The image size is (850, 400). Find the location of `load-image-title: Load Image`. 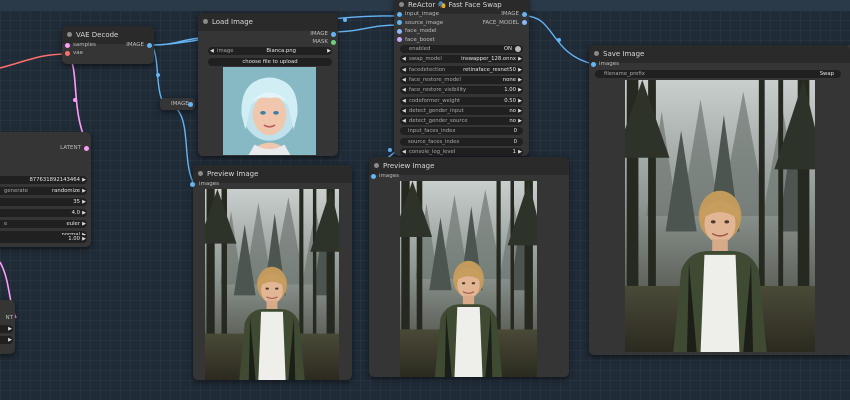

load-image-title: Load Image is located at coordinates (268, 22).